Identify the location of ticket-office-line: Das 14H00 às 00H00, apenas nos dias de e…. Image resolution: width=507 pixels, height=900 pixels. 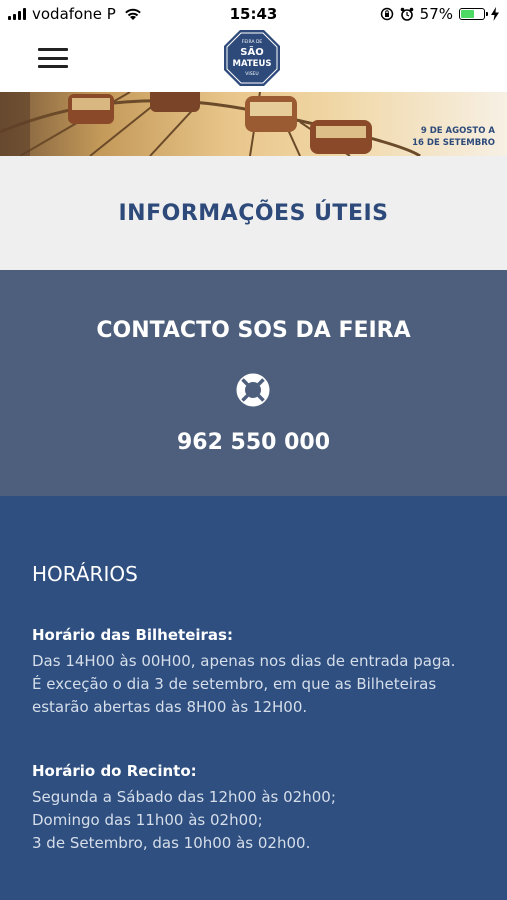
(244, 661).